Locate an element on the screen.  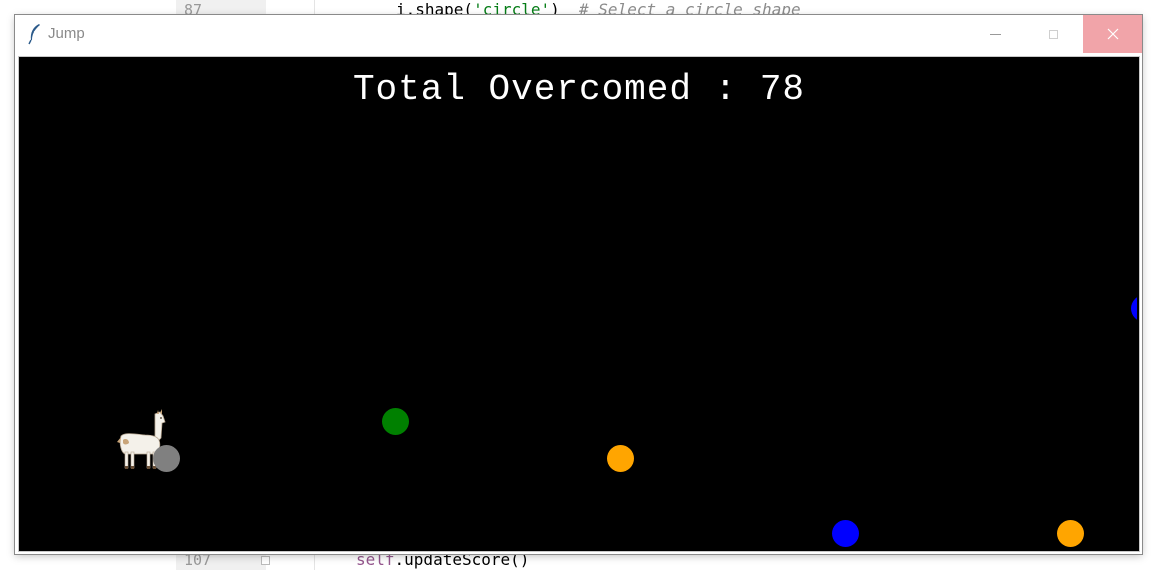
close-button is located at coordinates (1112, 34).